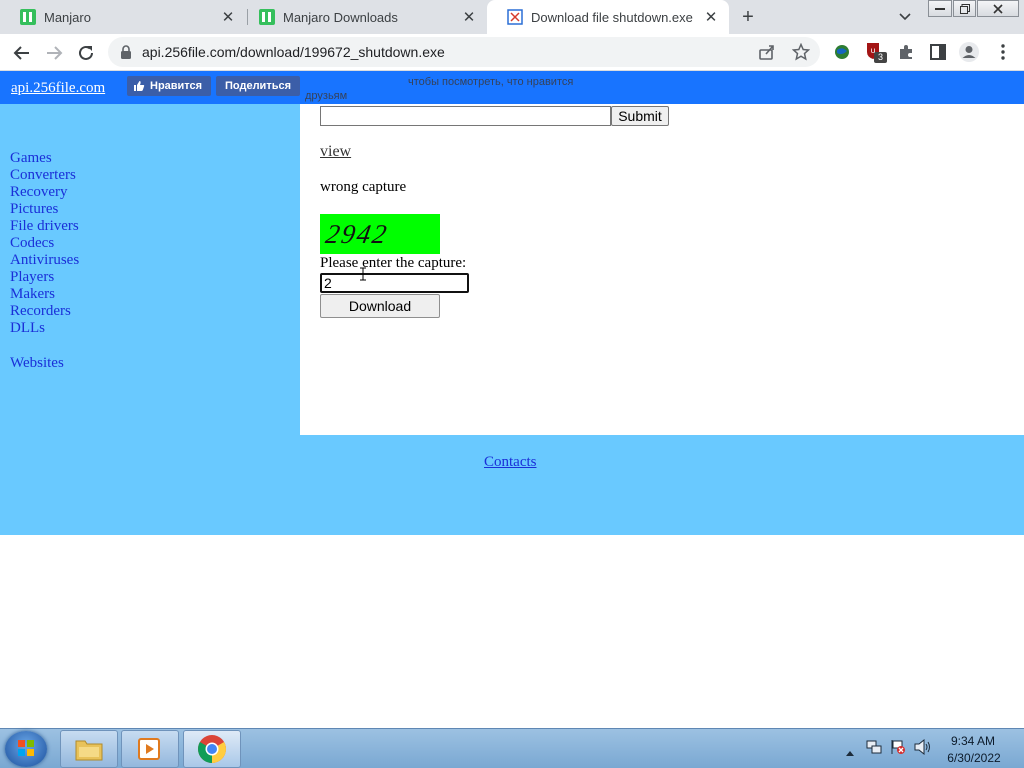 This screenshot has height=768, width=1024. What do you see at coordinates (998, 8) in the screenshot?
I see `close-window-button` at bounding box center [998, 8].